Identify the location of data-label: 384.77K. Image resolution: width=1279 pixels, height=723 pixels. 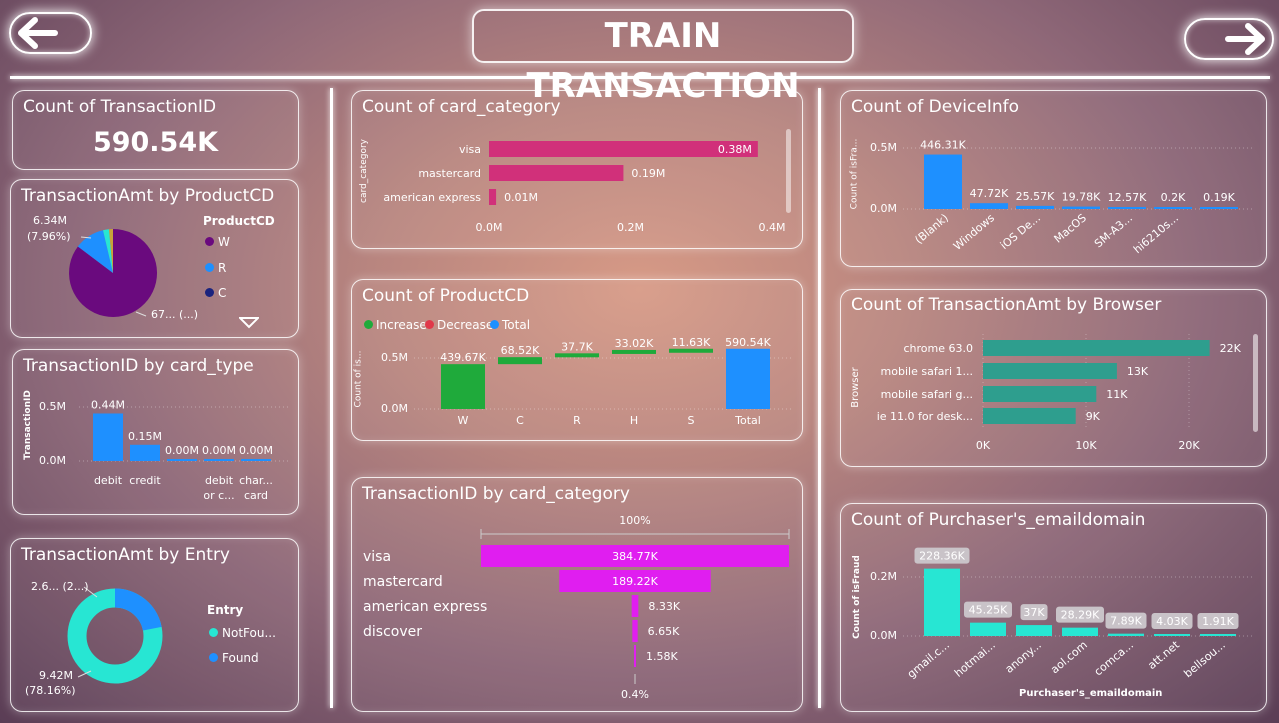
(635, 556).